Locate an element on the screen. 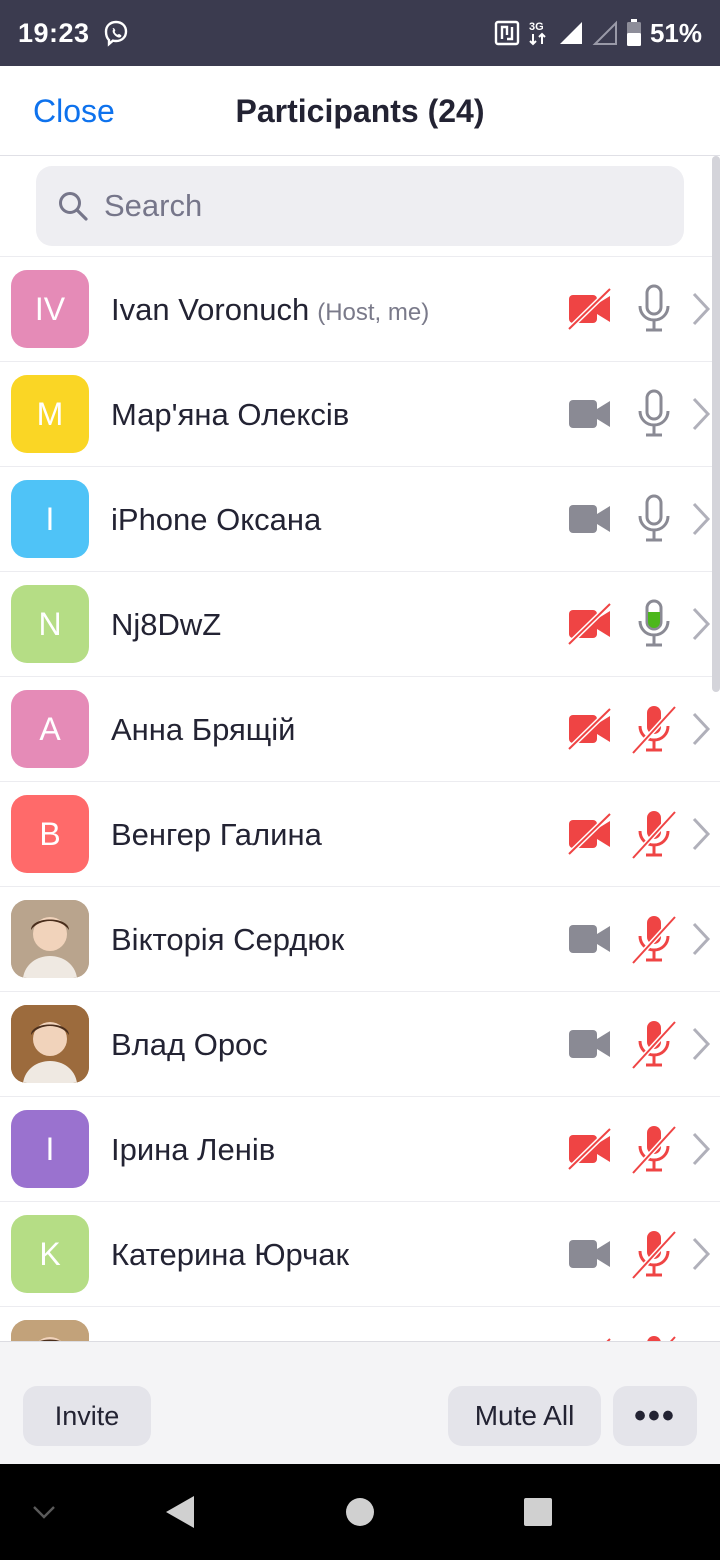  participant-row is located at coordinates (360, 1324).